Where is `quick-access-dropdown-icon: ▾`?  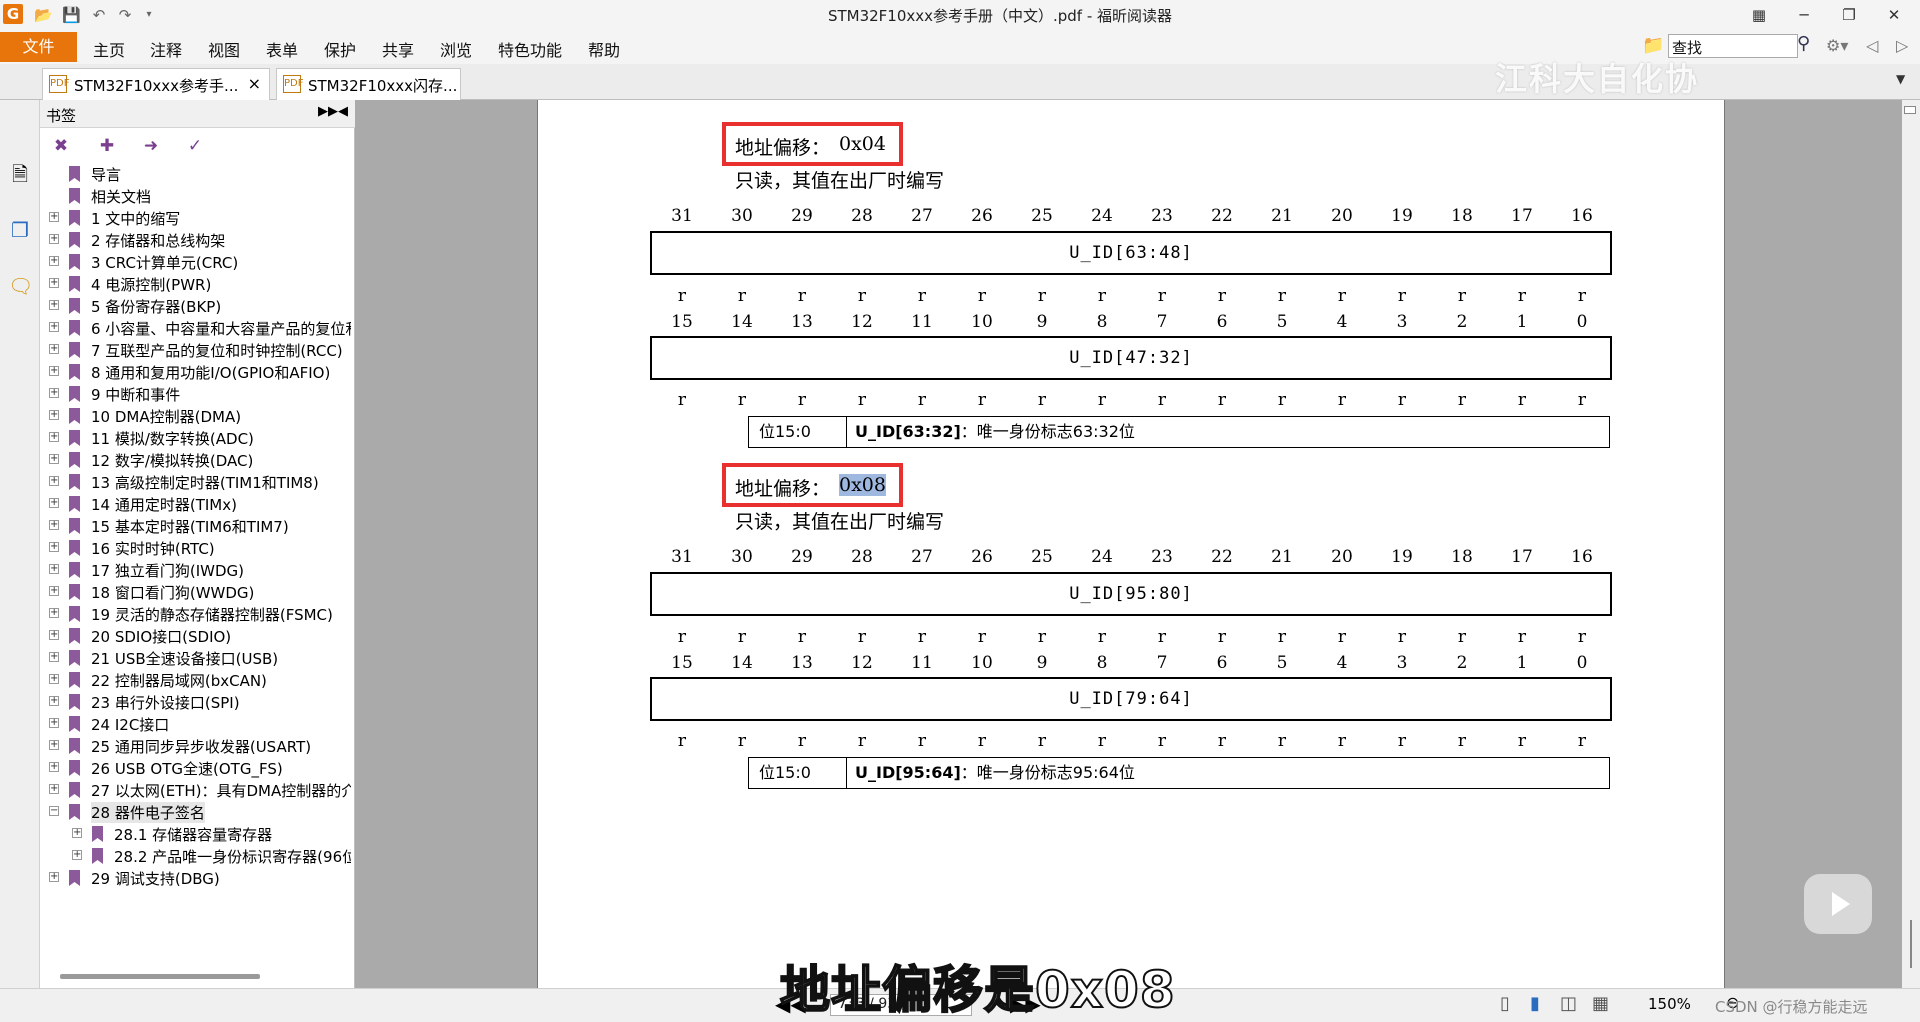 quick-access-dropdown-icon: ▾ is located at coordinates (149, 15).